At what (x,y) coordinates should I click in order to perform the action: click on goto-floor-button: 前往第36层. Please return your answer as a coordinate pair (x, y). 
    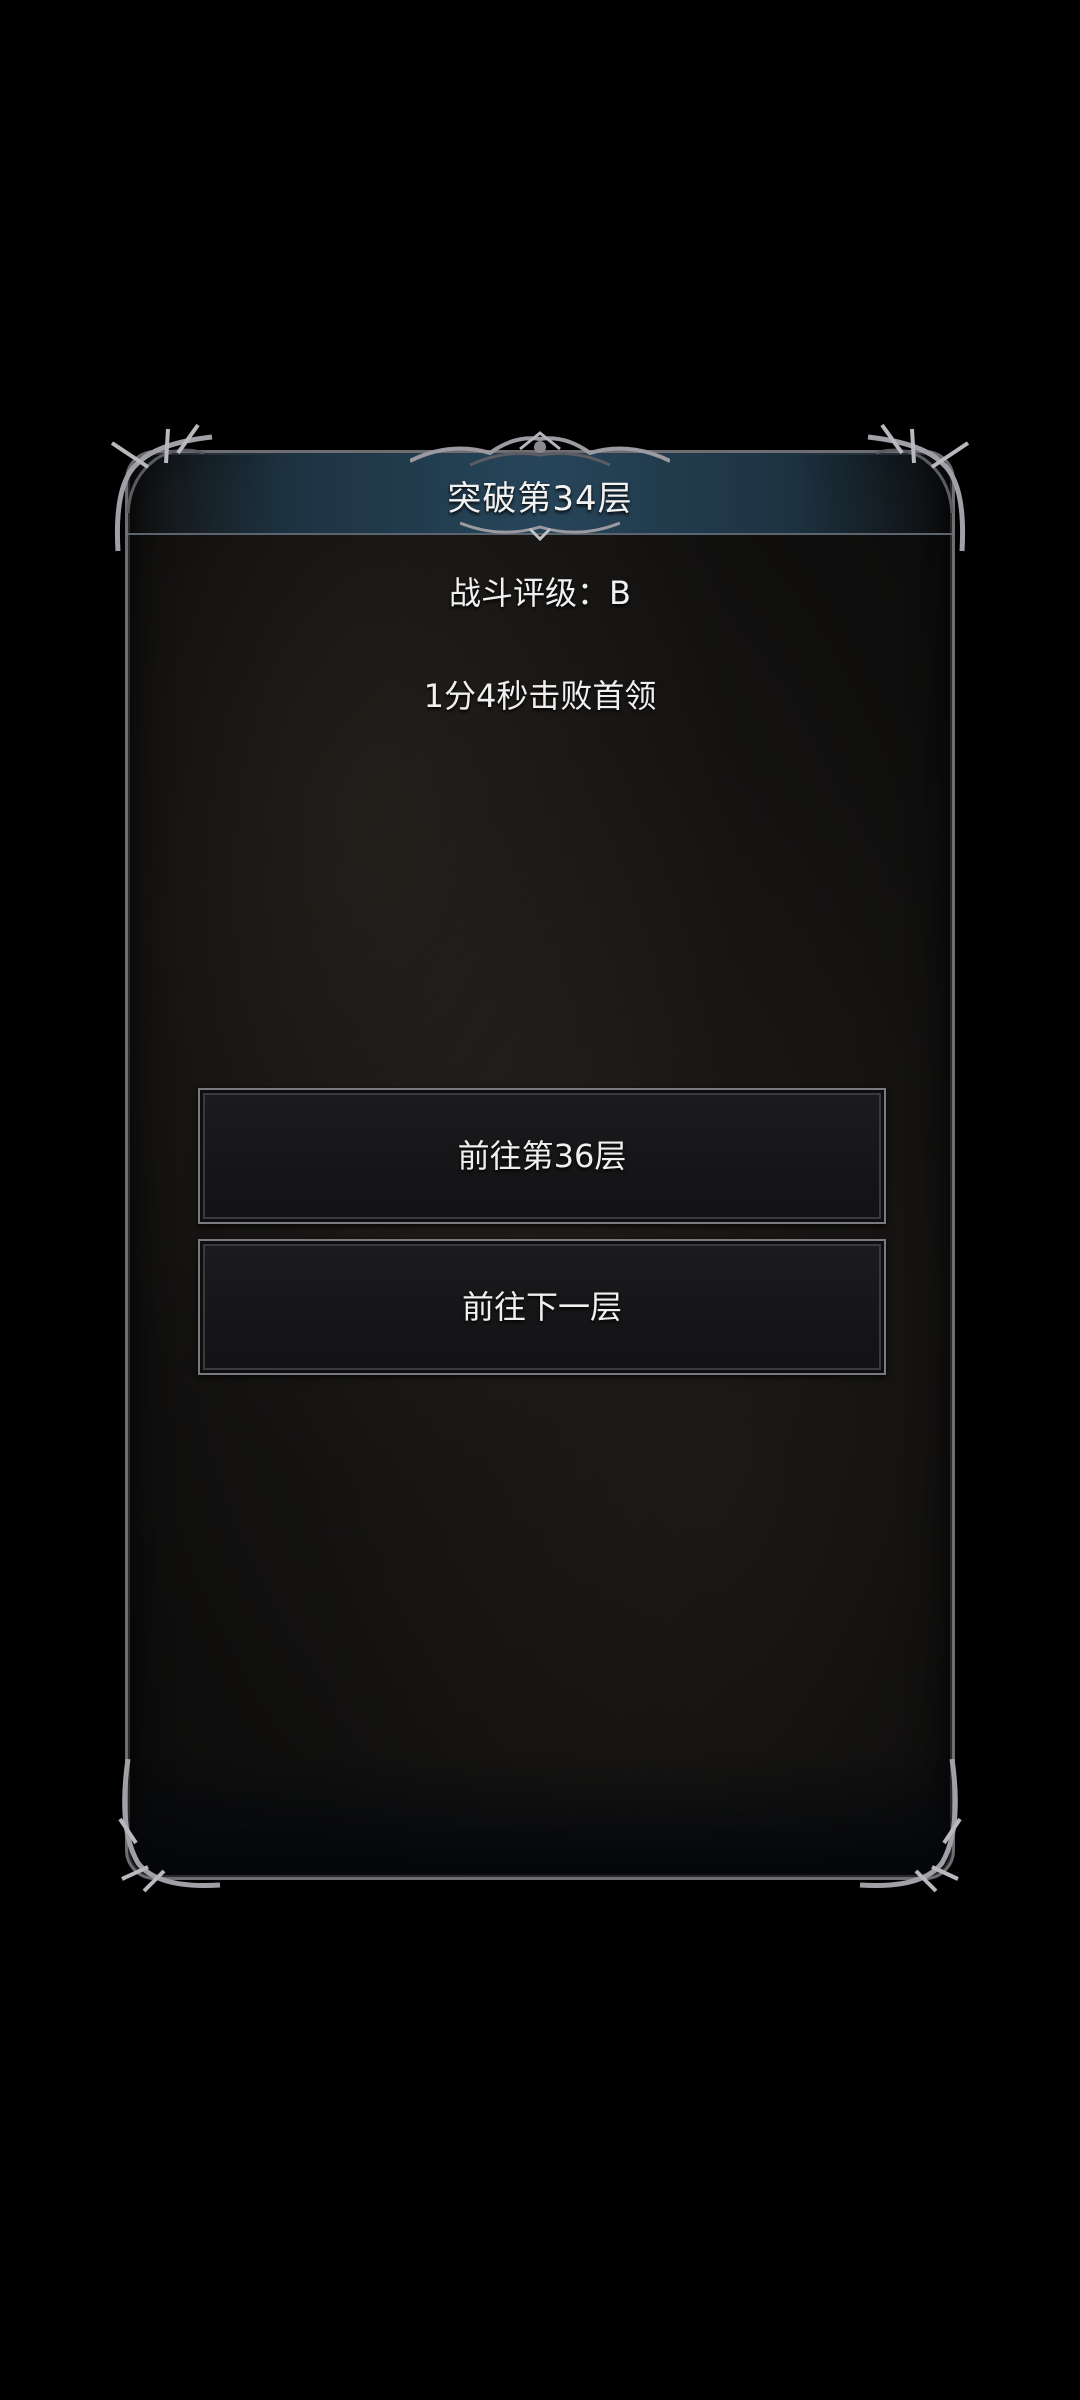
    Looking at the image, I should click on (542, 1156).